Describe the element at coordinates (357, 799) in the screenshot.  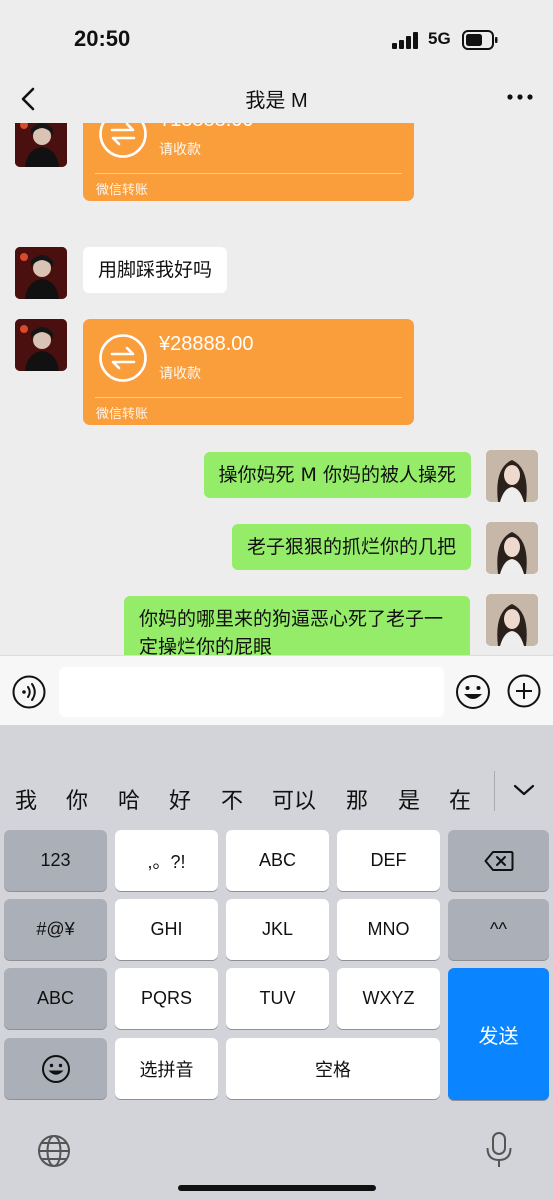
I see `candidate-item: 那` at that location.